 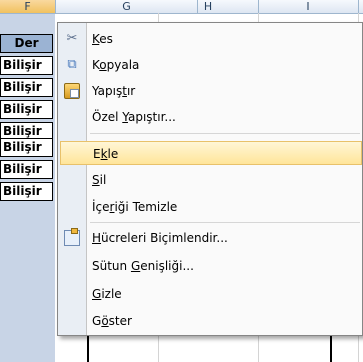 I want to click on column-header-f: F, so click(x=28, y=6).